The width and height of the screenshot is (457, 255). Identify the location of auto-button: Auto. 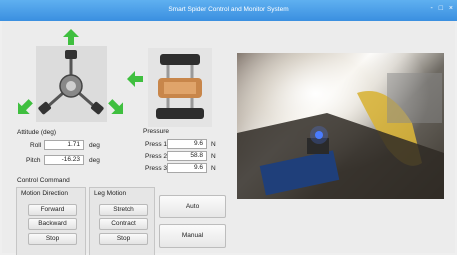
(192, 206).